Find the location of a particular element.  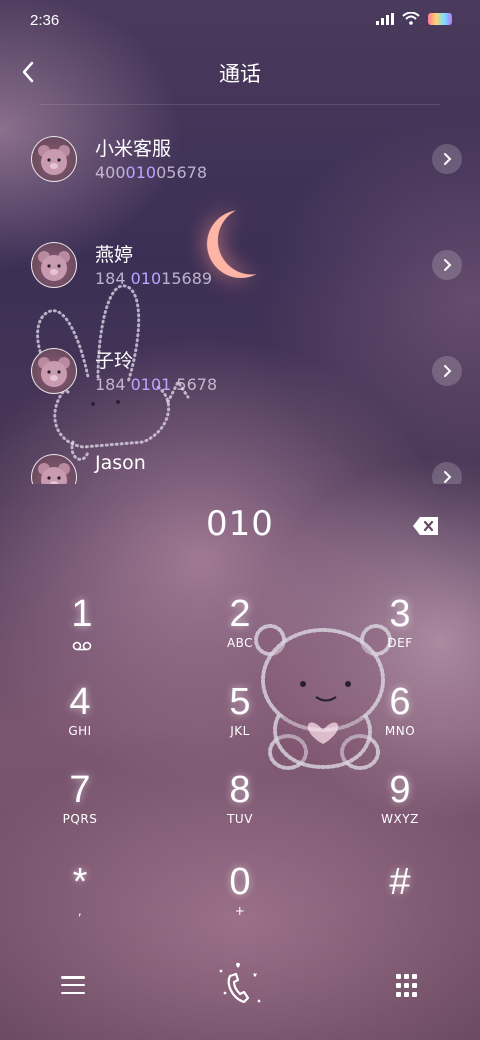

list-item: 燕婷 184 01015689 is located at coordinates (240, 265).